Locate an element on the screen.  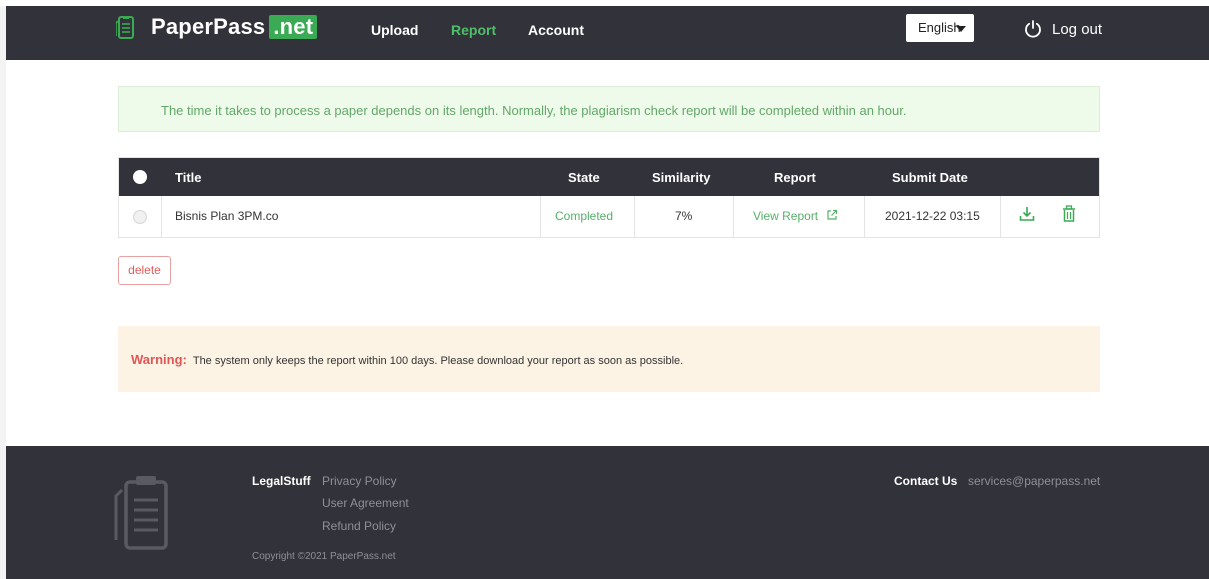
copyright: Copyright ©2021 PaperPass.net is located at coordinates (324, 556).